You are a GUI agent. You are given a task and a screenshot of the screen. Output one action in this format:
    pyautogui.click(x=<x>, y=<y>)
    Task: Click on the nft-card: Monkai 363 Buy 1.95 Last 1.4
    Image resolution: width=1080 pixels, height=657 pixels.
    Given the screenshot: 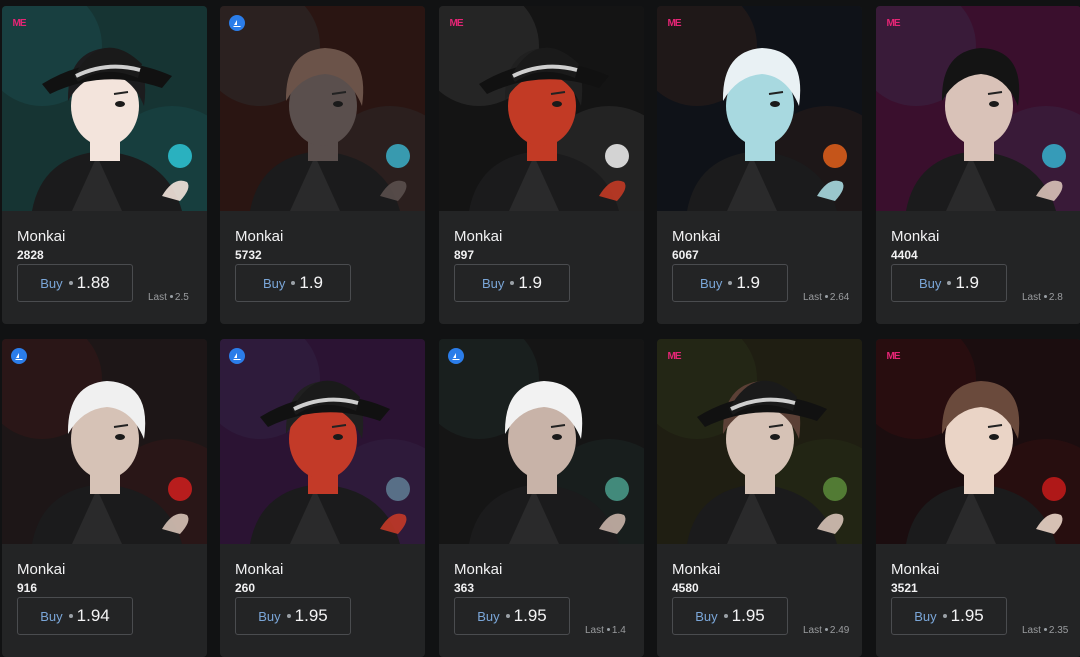 What is the action you would take?
    pyautogui.click(x=541, y=498)
    